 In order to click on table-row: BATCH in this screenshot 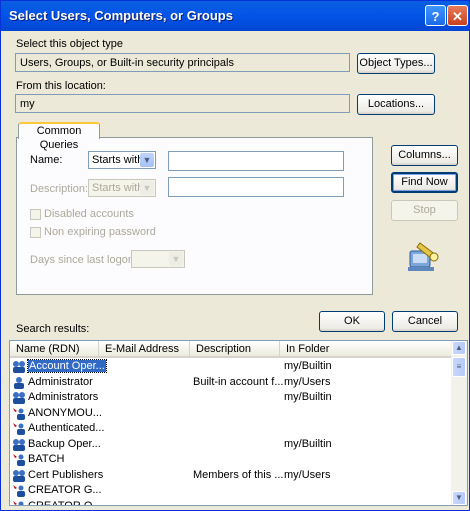, I will do `click(231, 459)`.